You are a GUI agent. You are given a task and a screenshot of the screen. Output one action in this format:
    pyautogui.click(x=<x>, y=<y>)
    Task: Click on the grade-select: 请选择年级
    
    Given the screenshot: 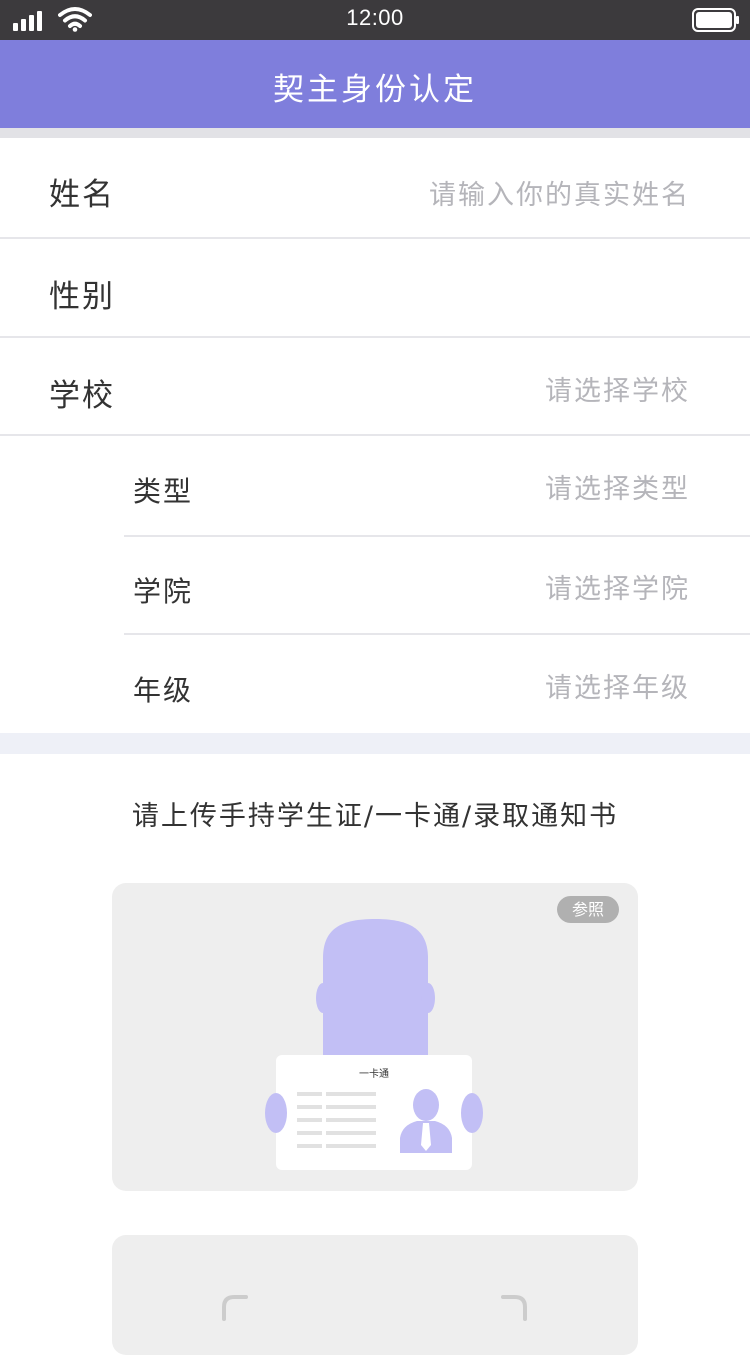 What is the action you would take?
    pyautogui.click(x=617, y=685)
    